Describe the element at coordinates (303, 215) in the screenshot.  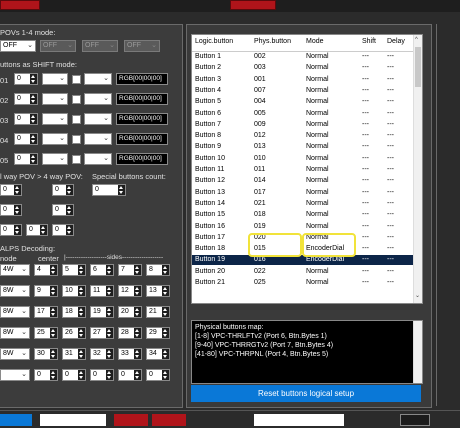
I see `table-row: Button 15 018 Normal --- ---` at that location.